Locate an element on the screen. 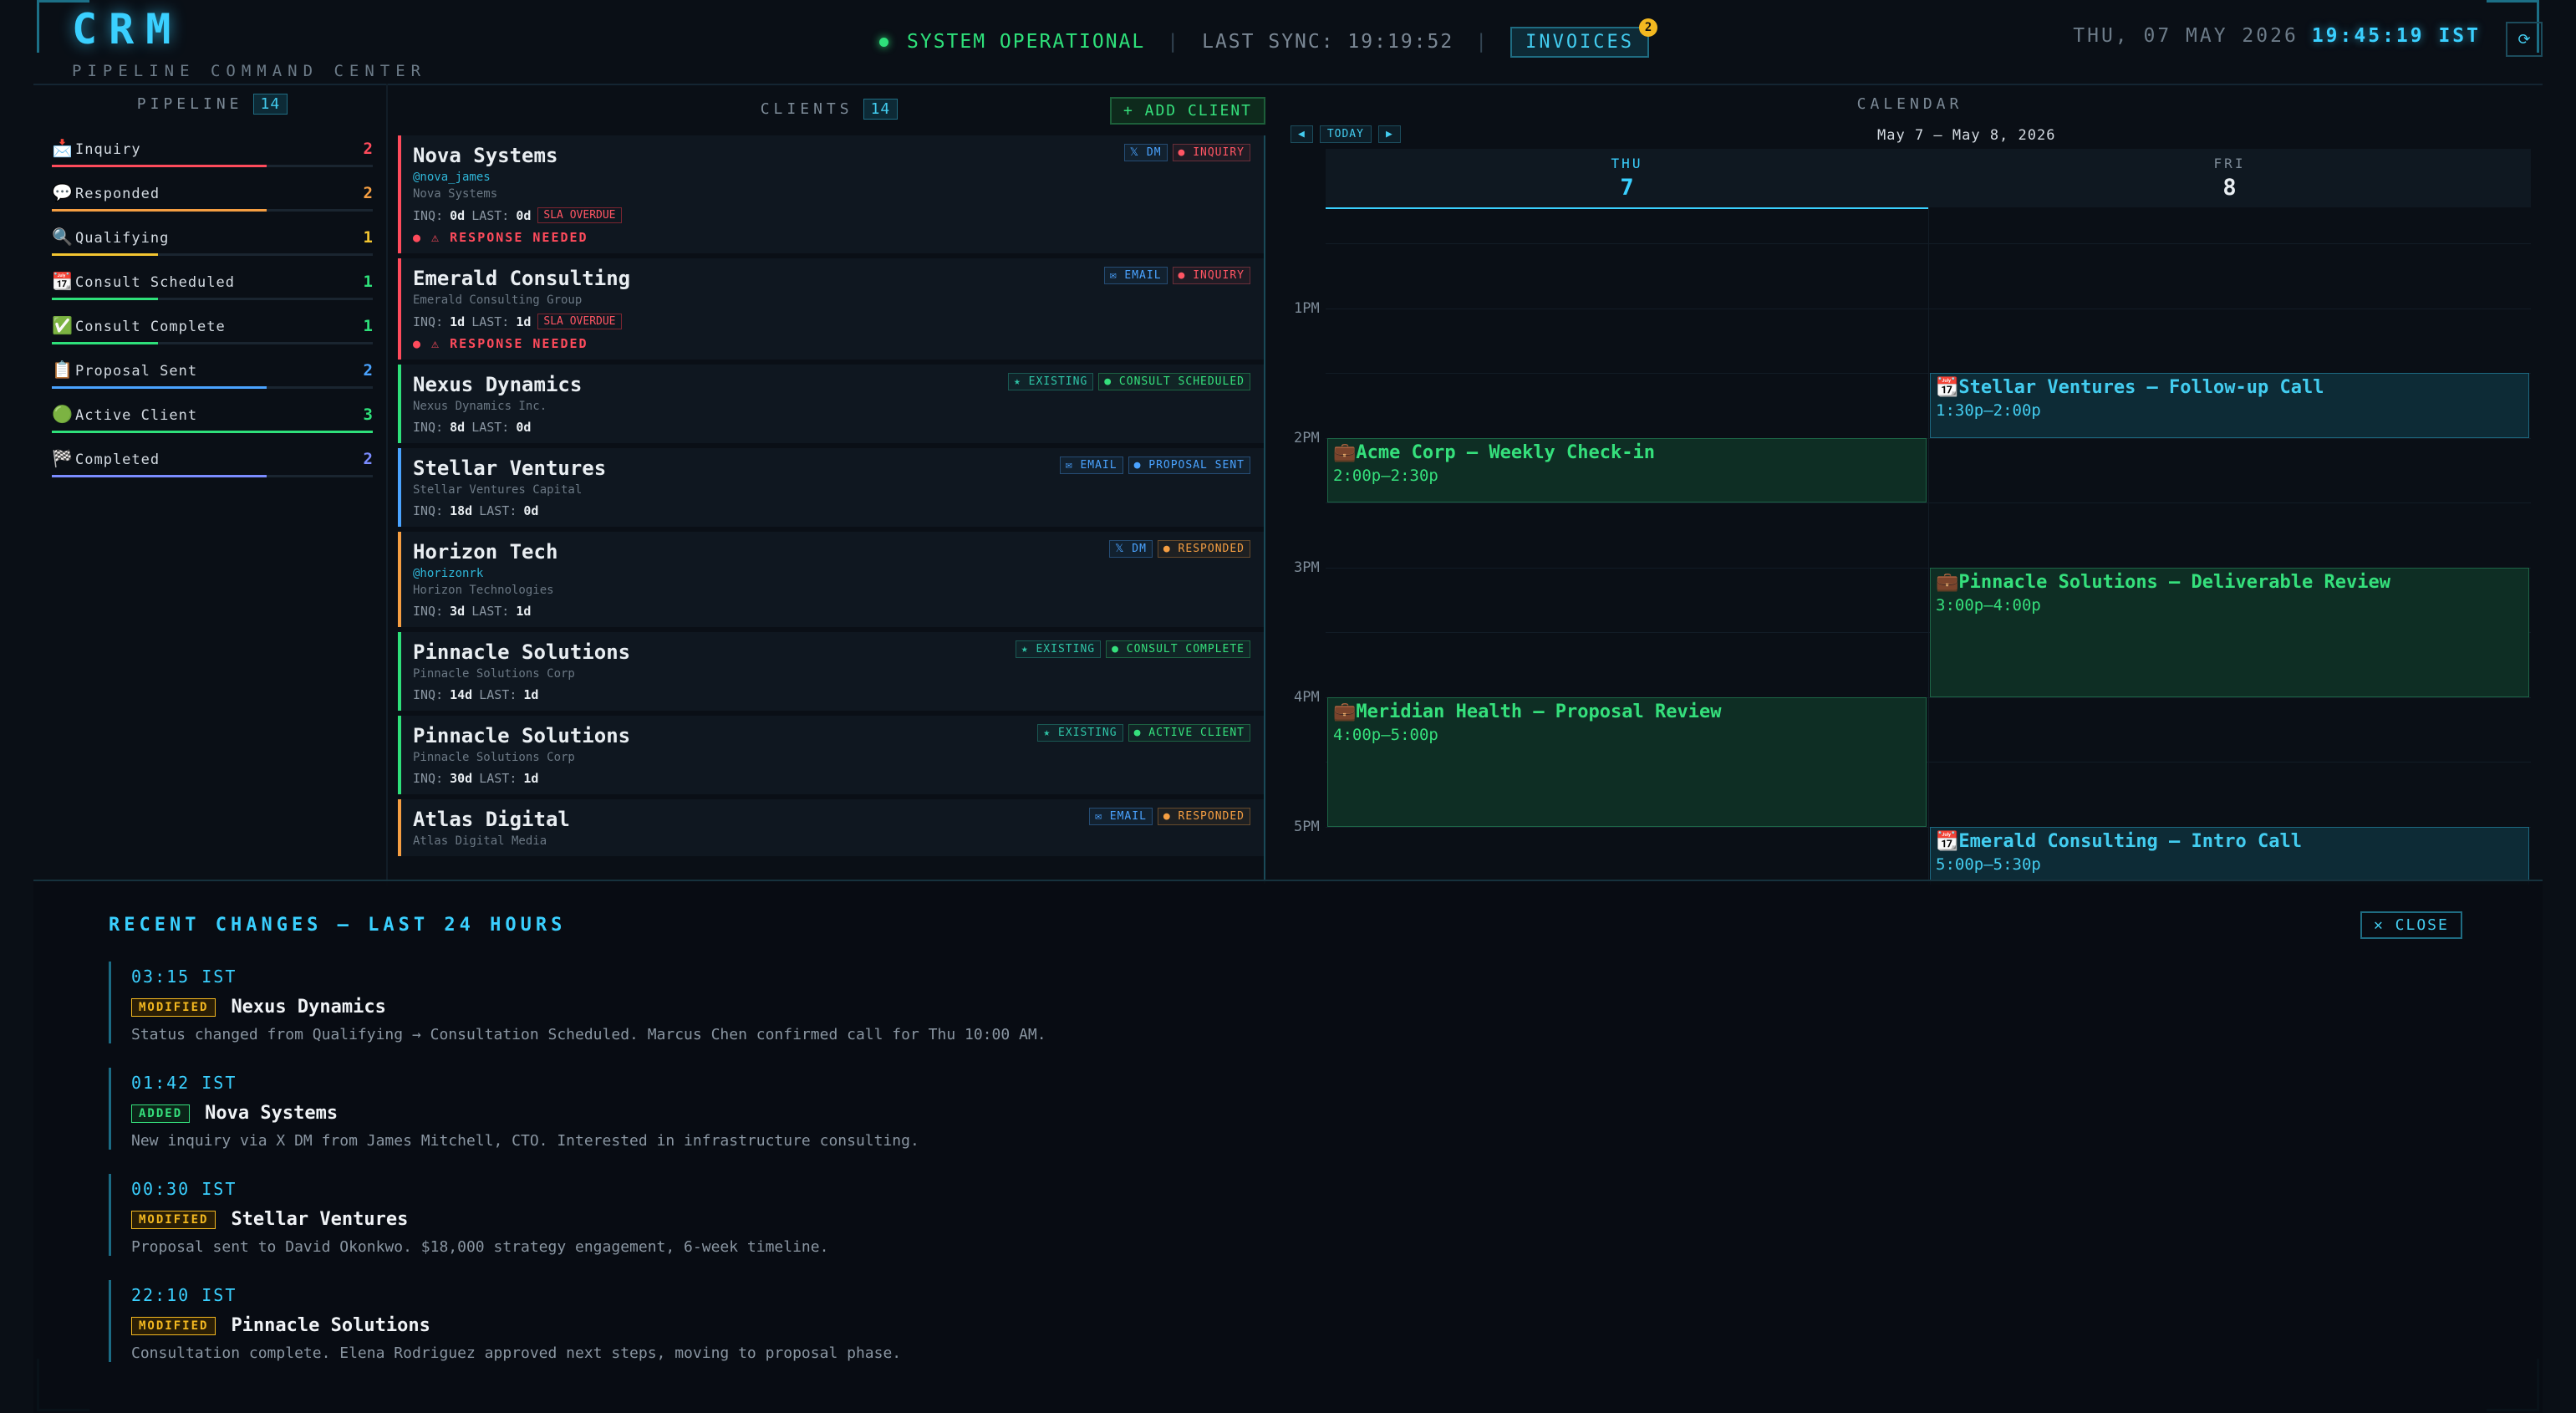 Image resolution: width=2576 pixels, height=1413 pixels. hour-label: 5PM is located at coordinates (1307, 826).